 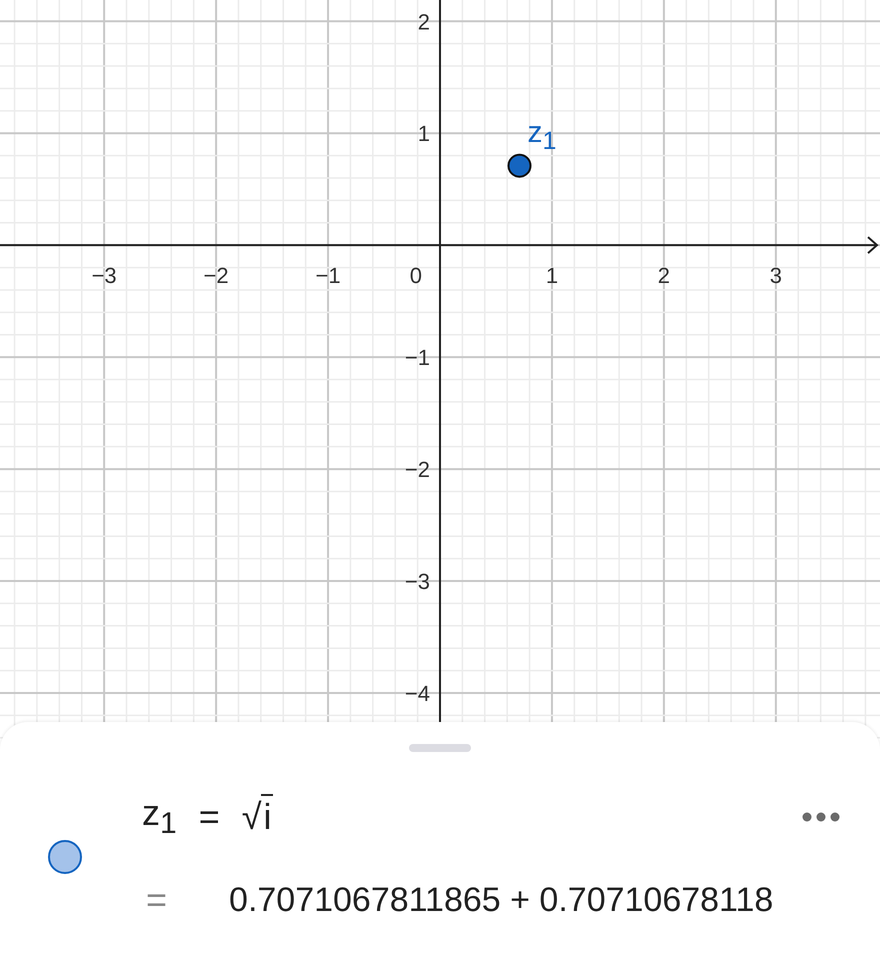 What do you see at coordinates (821, 817) in the screenshot?
I see `more-icon` at bounding box center [821, 817].